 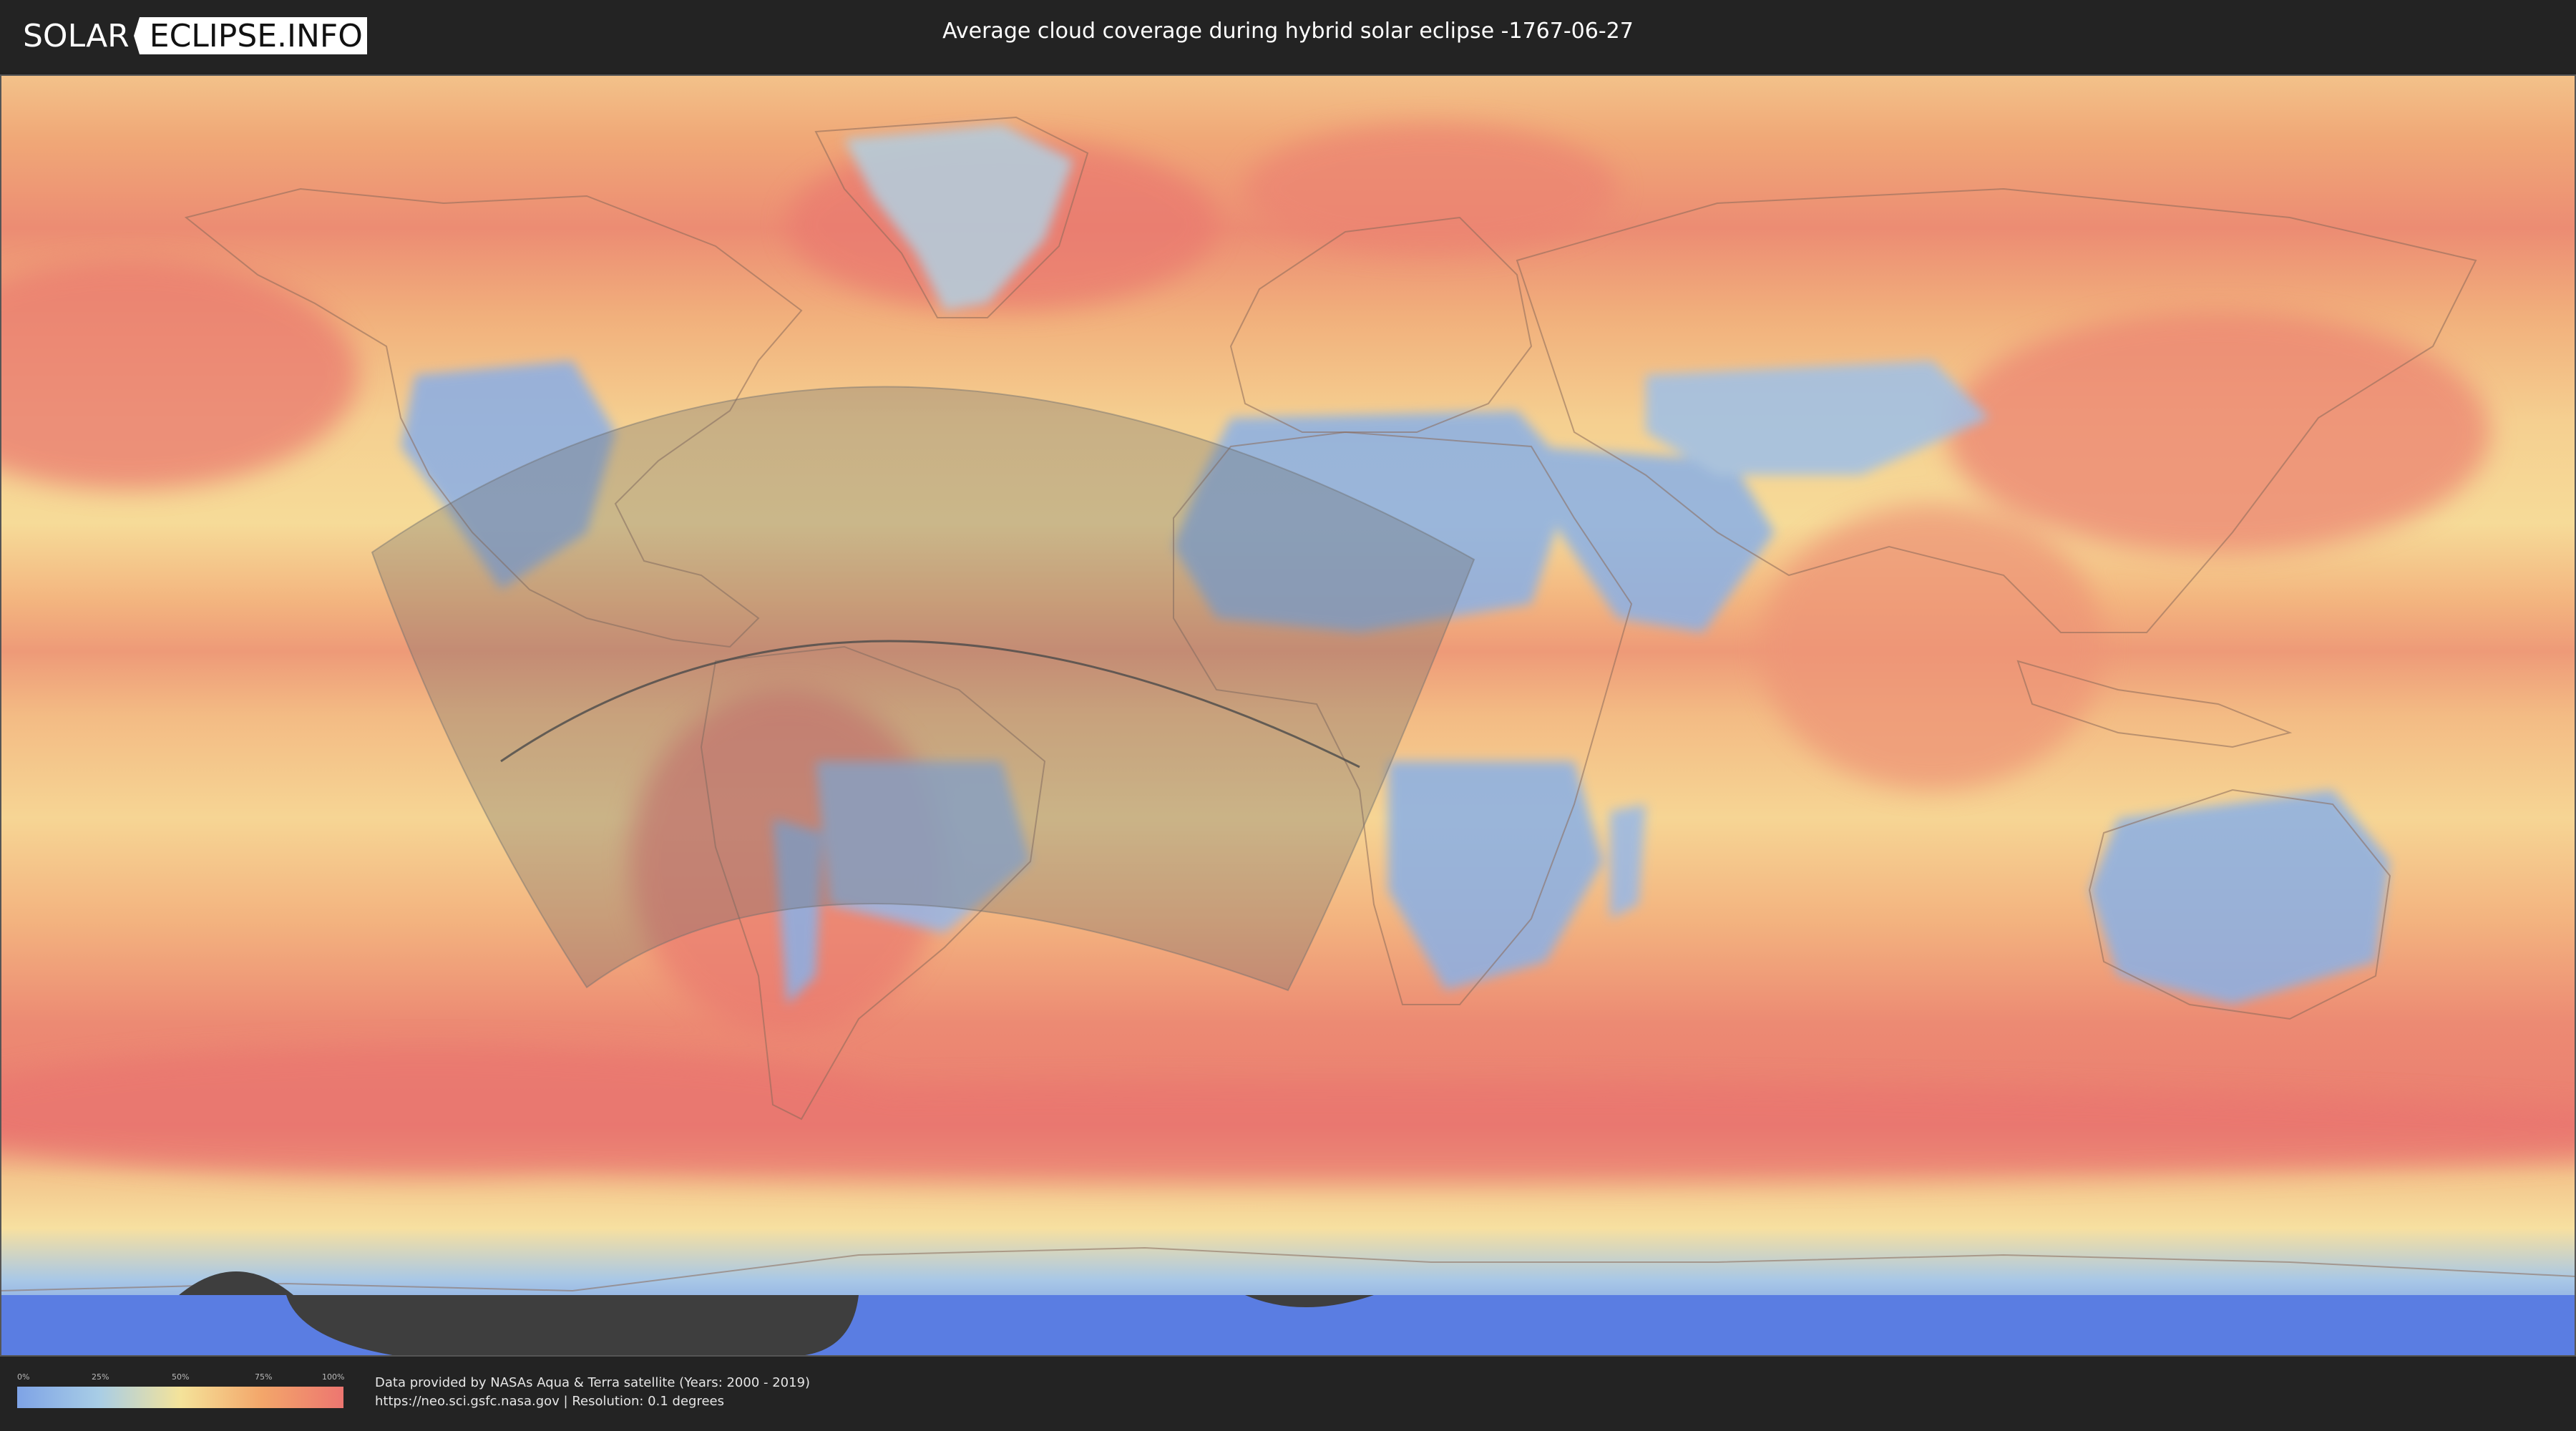 What do you see at coordinates (180, 1397) in the screenshot?
I see `legend-color-bar` at bounding box center [180, 1397].